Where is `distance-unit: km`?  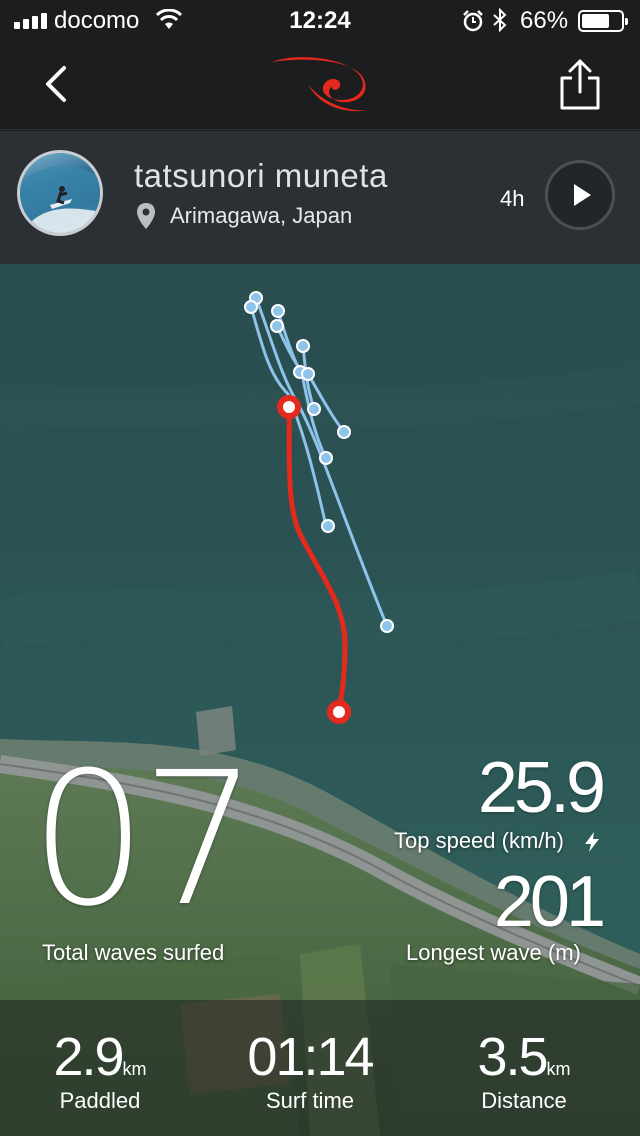 distance-unit: km is located at coordinates (558, 1069).